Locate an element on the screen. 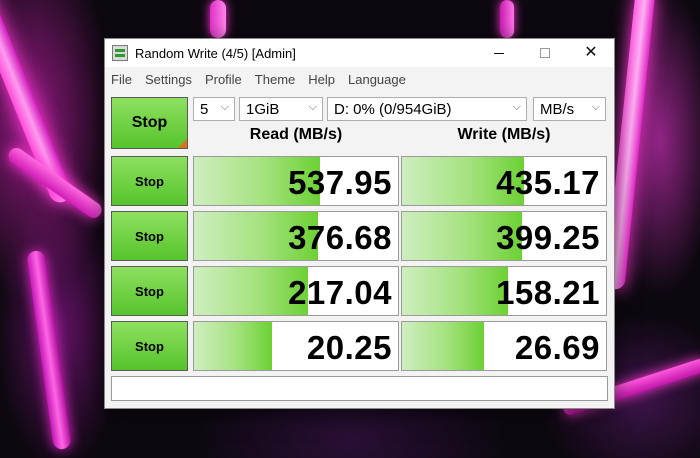 The image size is (700, 458). close-icon: ✕ is located at coordinates (591, 52).